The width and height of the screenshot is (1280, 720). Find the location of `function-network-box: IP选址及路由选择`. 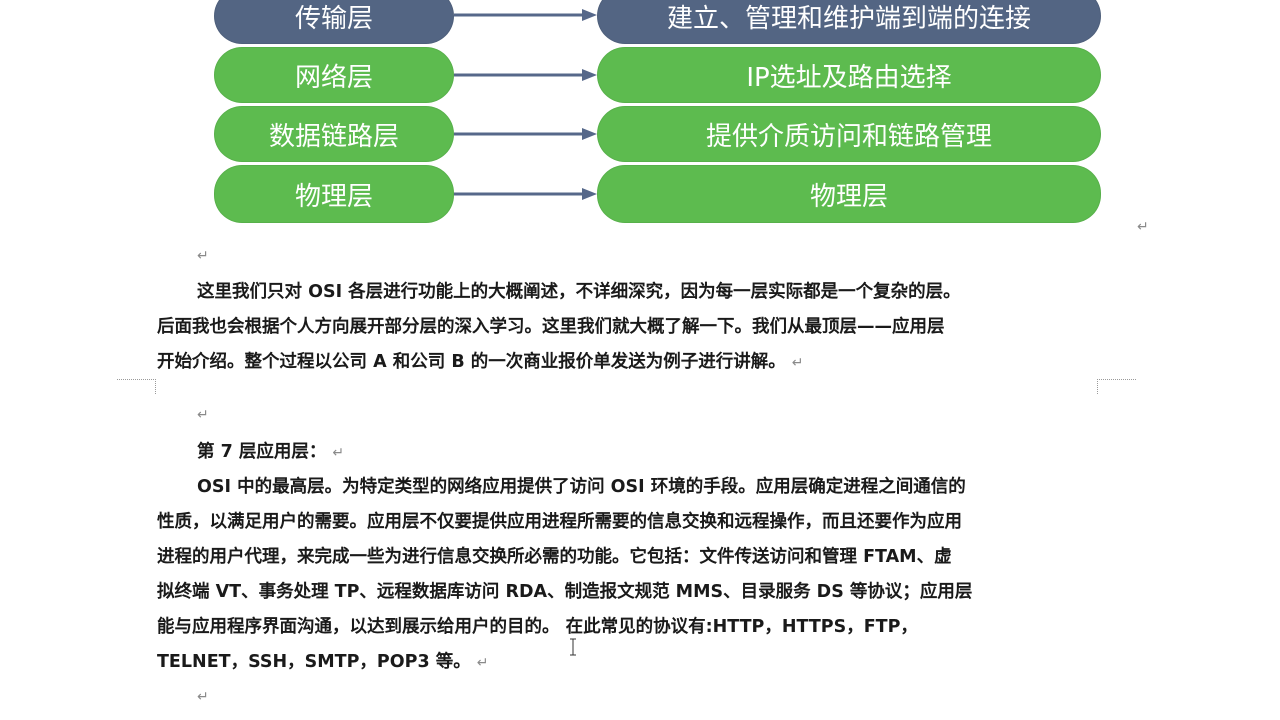

function-network-box: IP选址及路由选择 is located at coordinates (849, 75).